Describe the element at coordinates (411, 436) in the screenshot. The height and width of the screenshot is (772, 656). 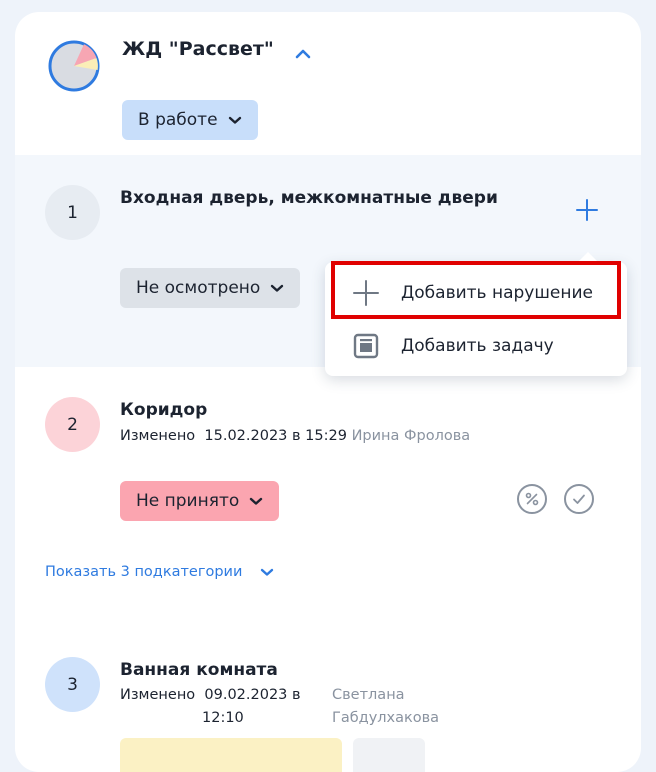
I see `author: Ирина Фролова` at that location.